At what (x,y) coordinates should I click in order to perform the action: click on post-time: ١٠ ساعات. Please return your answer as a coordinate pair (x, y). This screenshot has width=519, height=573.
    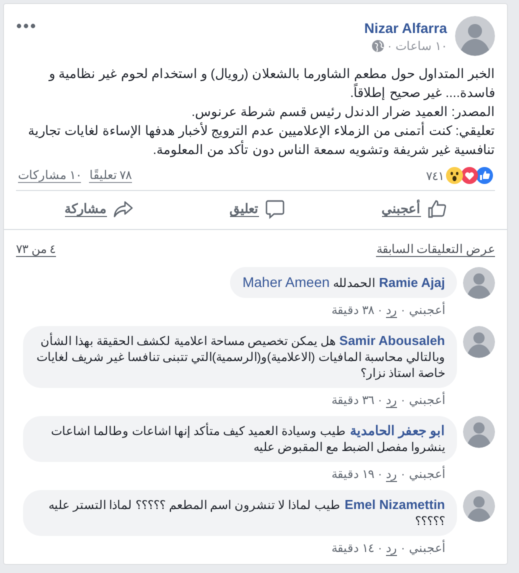
    Looking at the image, I should click on (421, 45).